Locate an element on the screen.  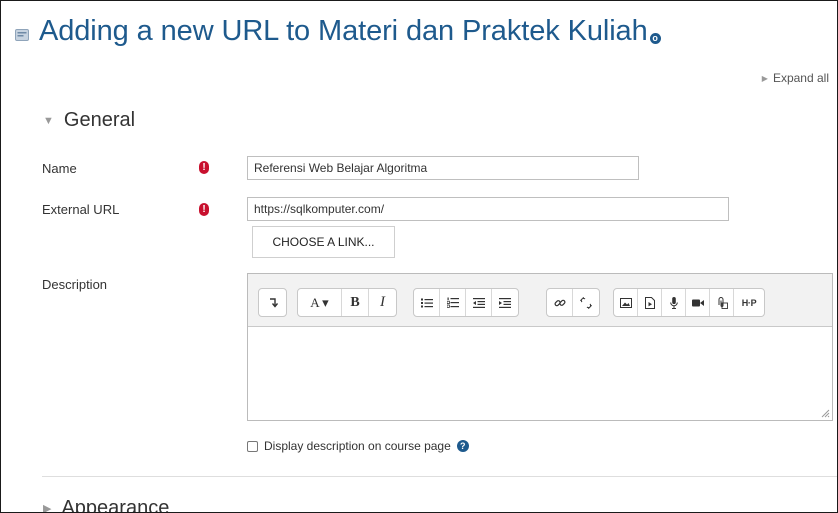
bold-icon: B is located at coordinates (355, 302).